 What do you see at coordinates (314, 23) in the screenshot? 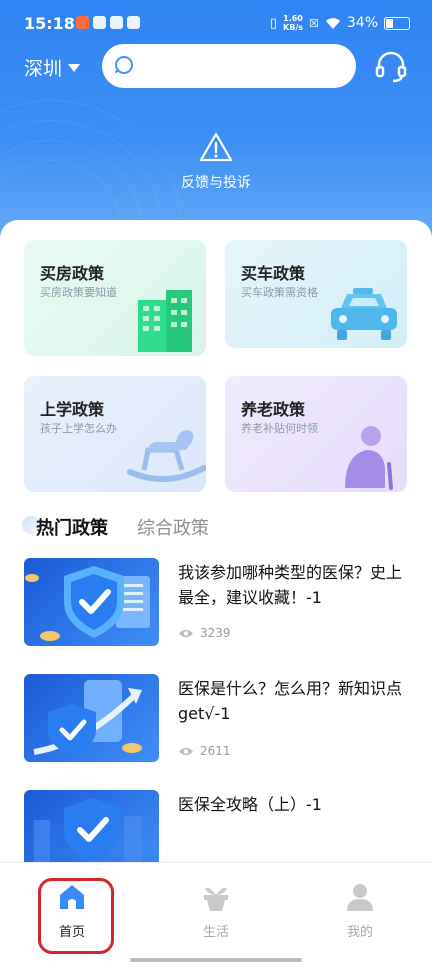
I see `sim-icon: ☒` at bounding box center [314, 23].